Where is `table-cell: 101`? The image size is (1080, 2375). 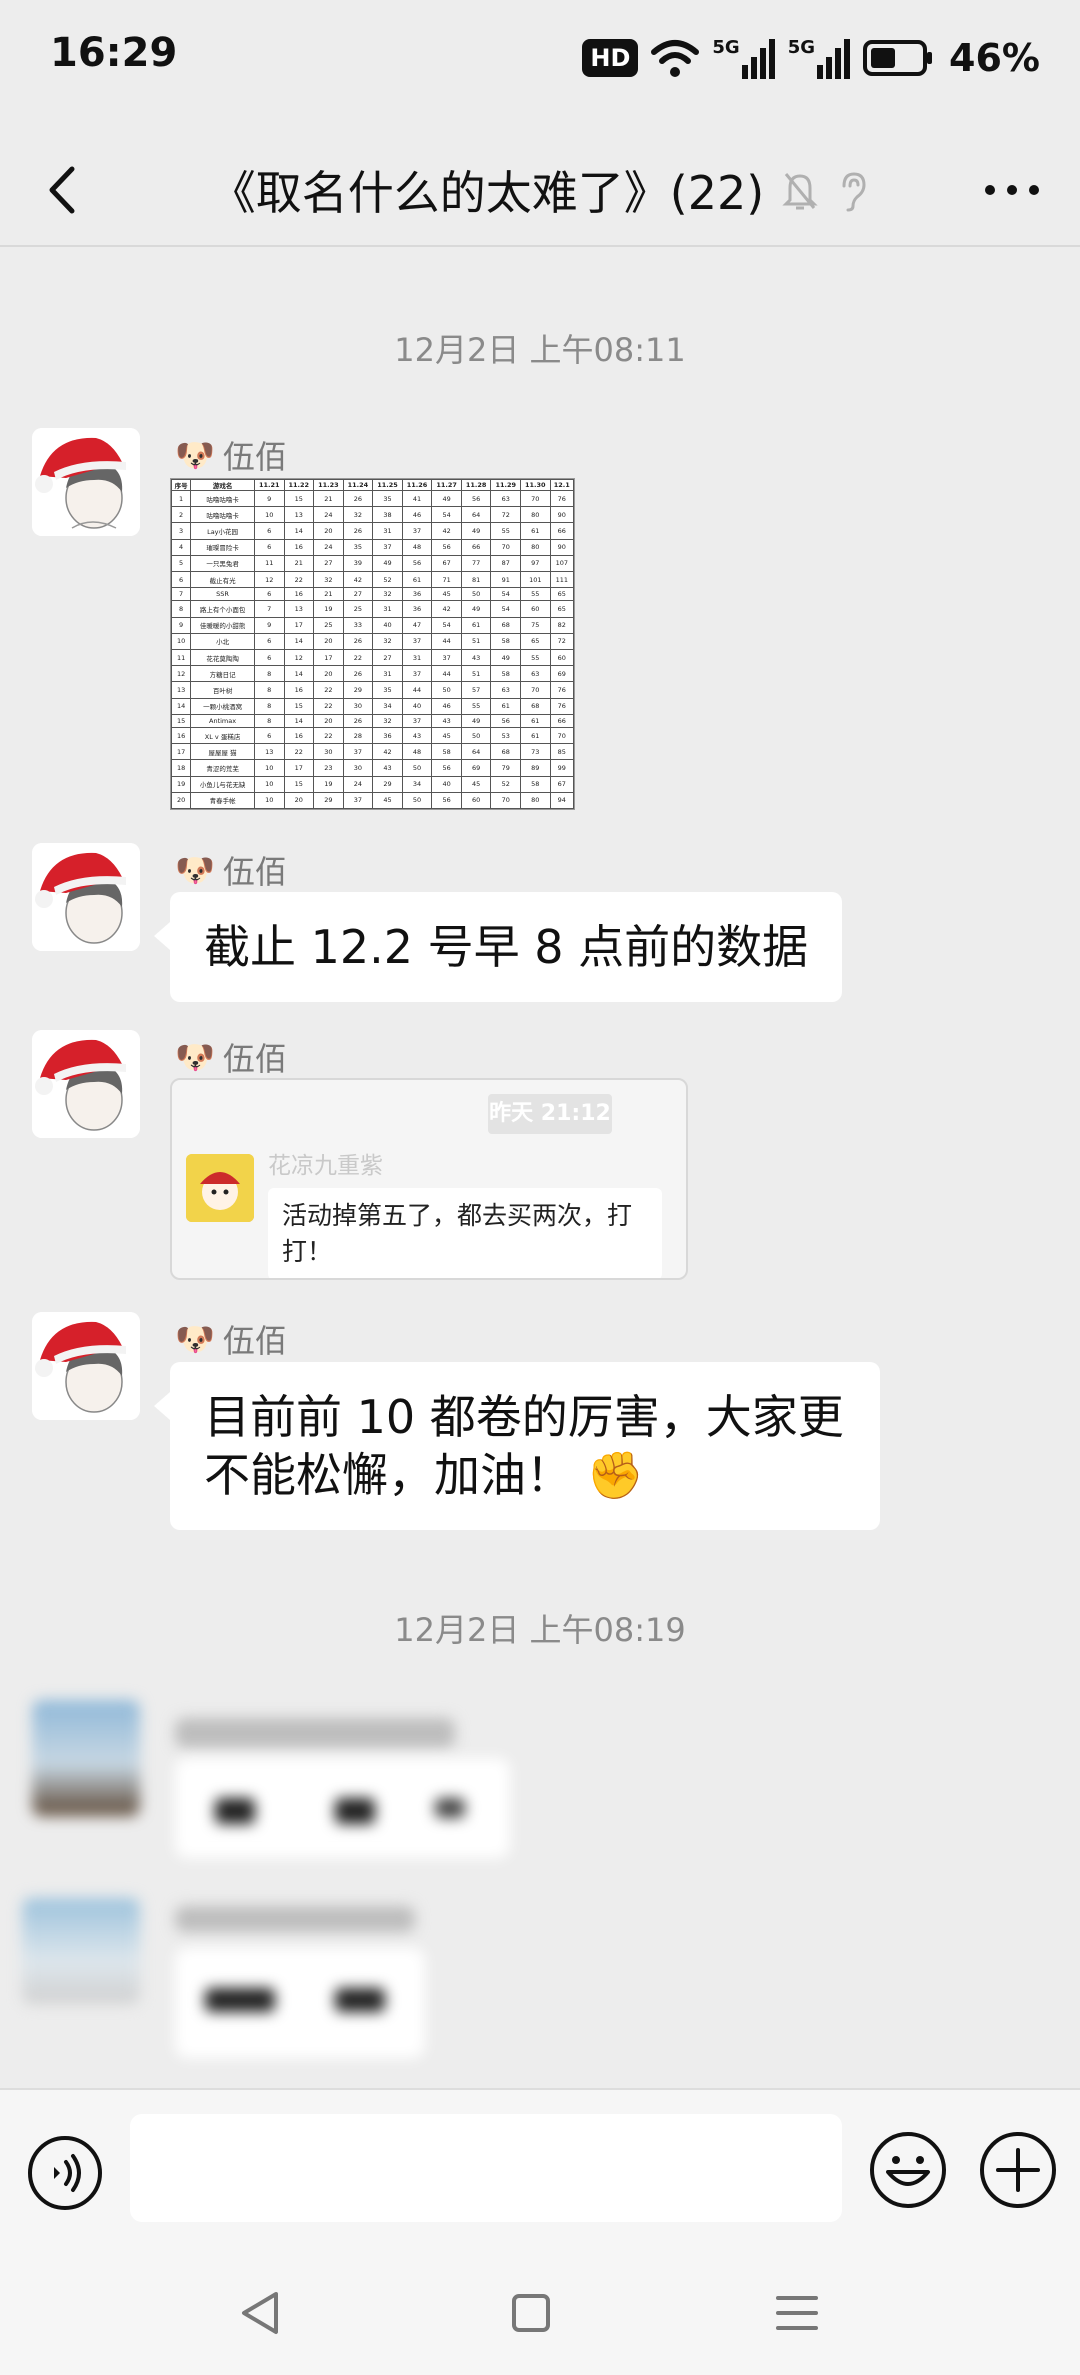 table-cell: 101 is located at coordinates (535, 579).